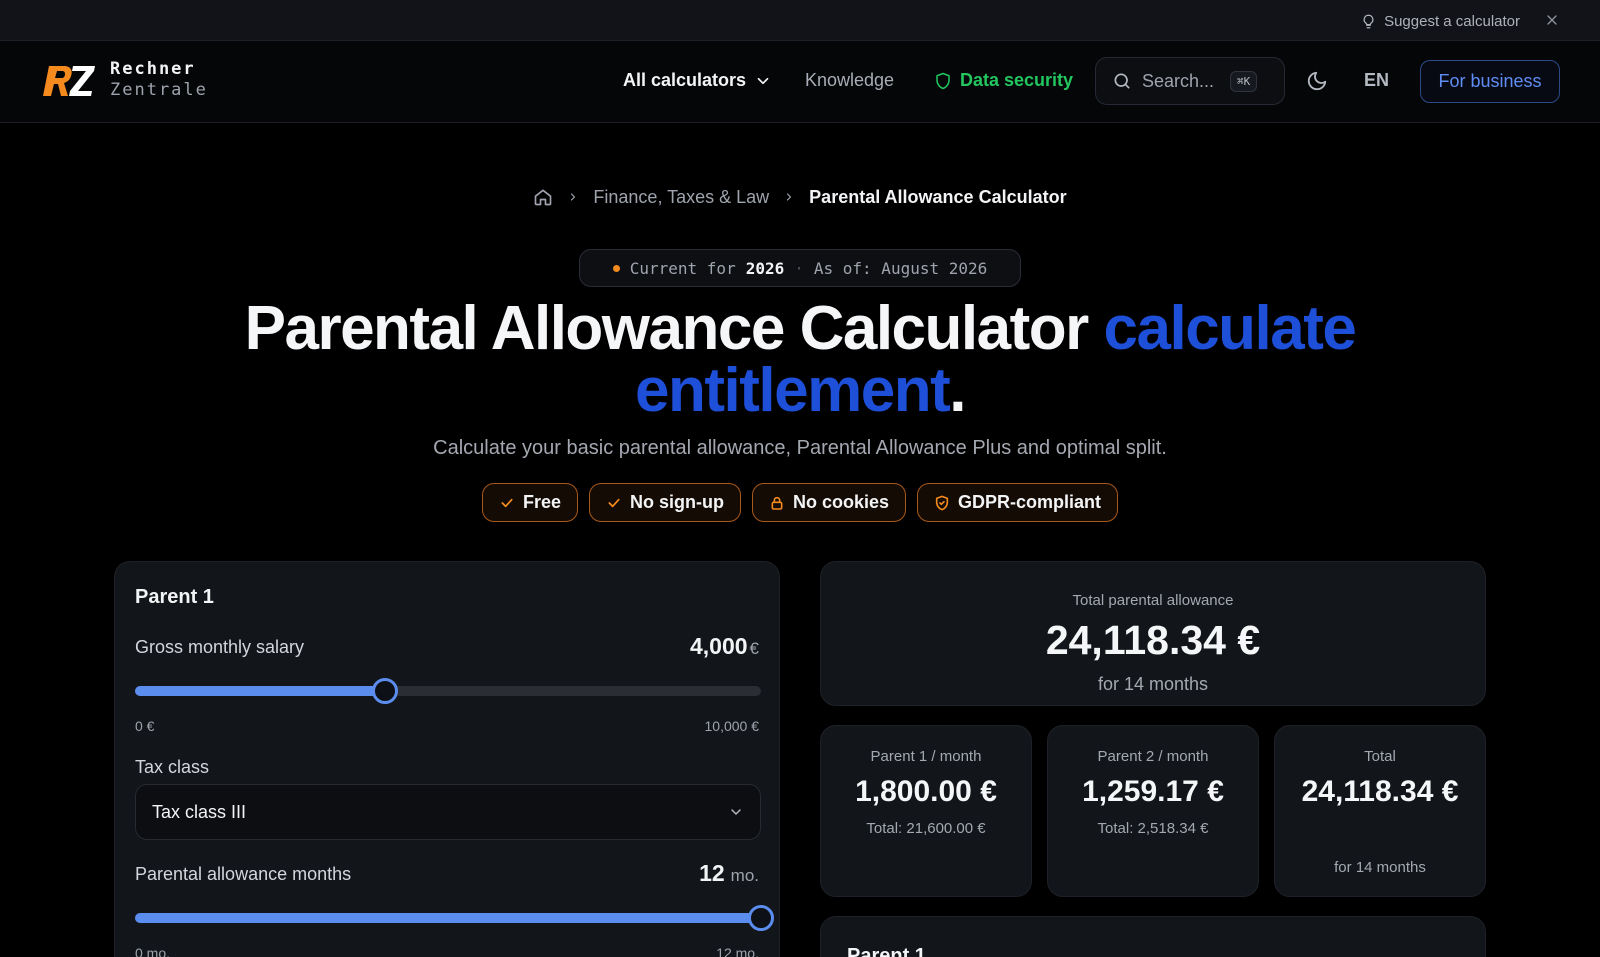 This screenshot has width=1600, height=957. What do you see at coordinates (616, 268) in the screenshot?
I see `status-dot` at bounding box center [616, 268].